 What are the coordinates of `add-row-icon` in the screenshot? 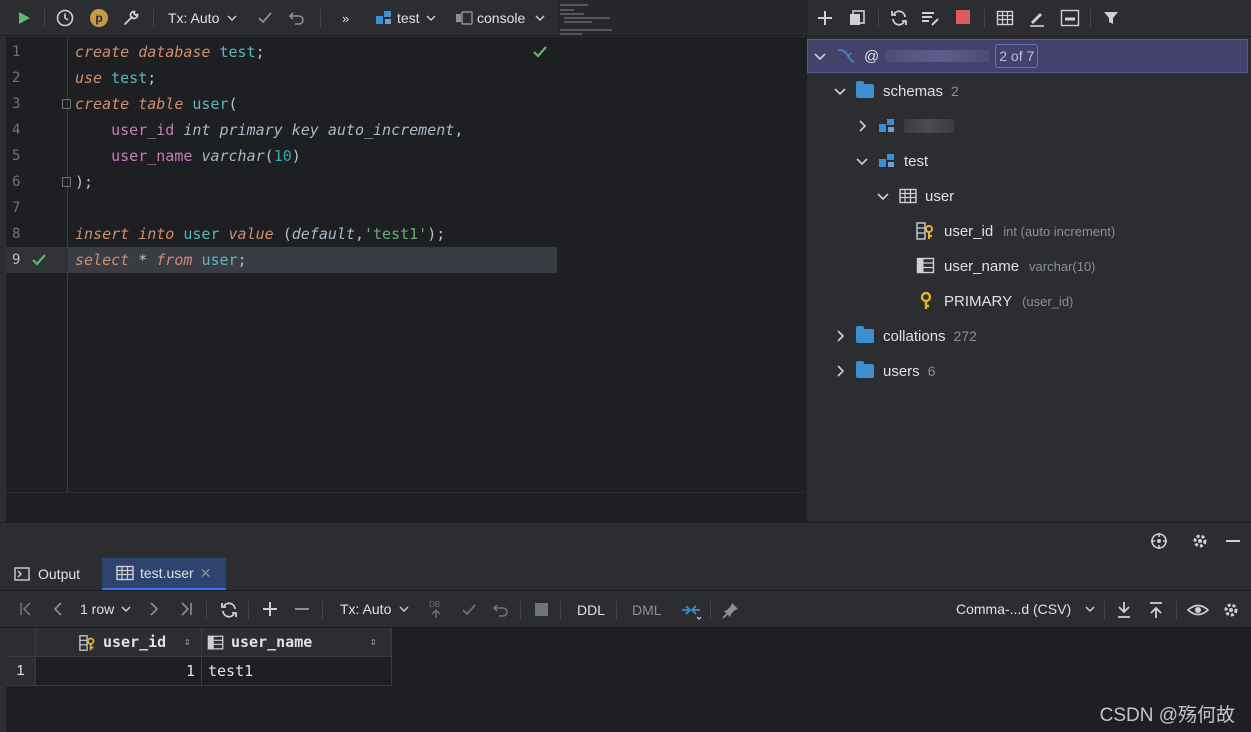 It's located at (270, 609).